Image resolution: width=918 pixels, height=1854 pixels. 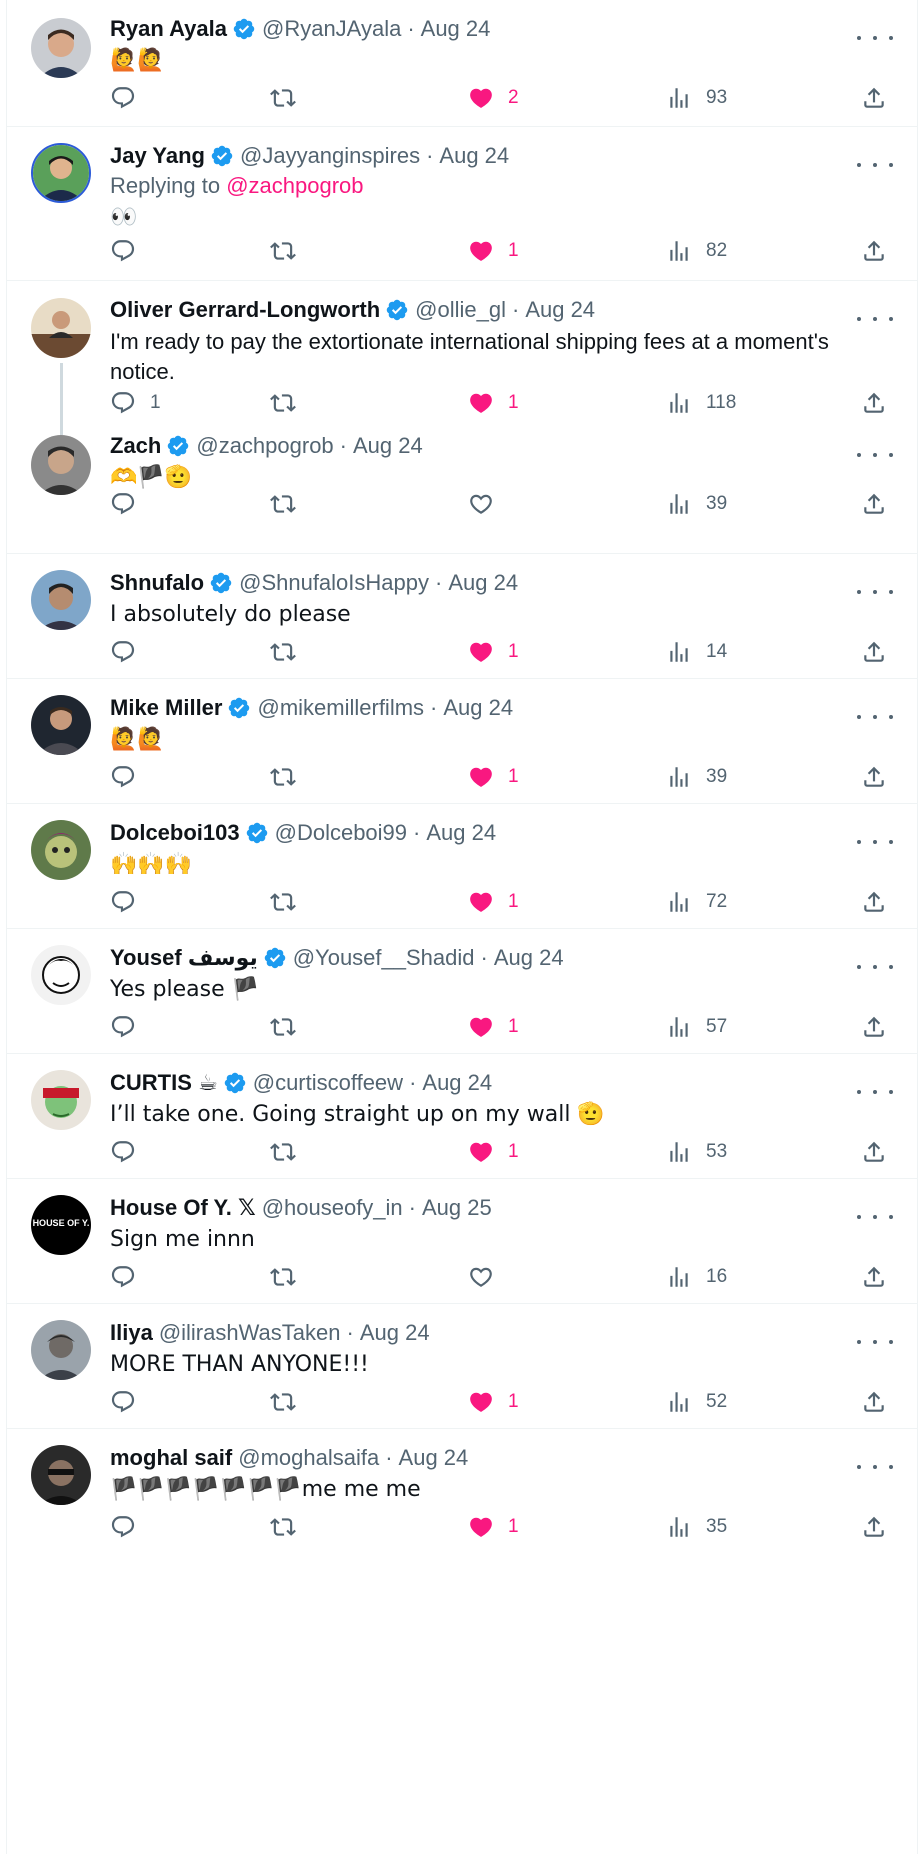 What do you see at coordinates (245, 310) in the screenshot?
I see `author-name: Oliver Gerrard-Longworth` at bounding box center [245, 310].